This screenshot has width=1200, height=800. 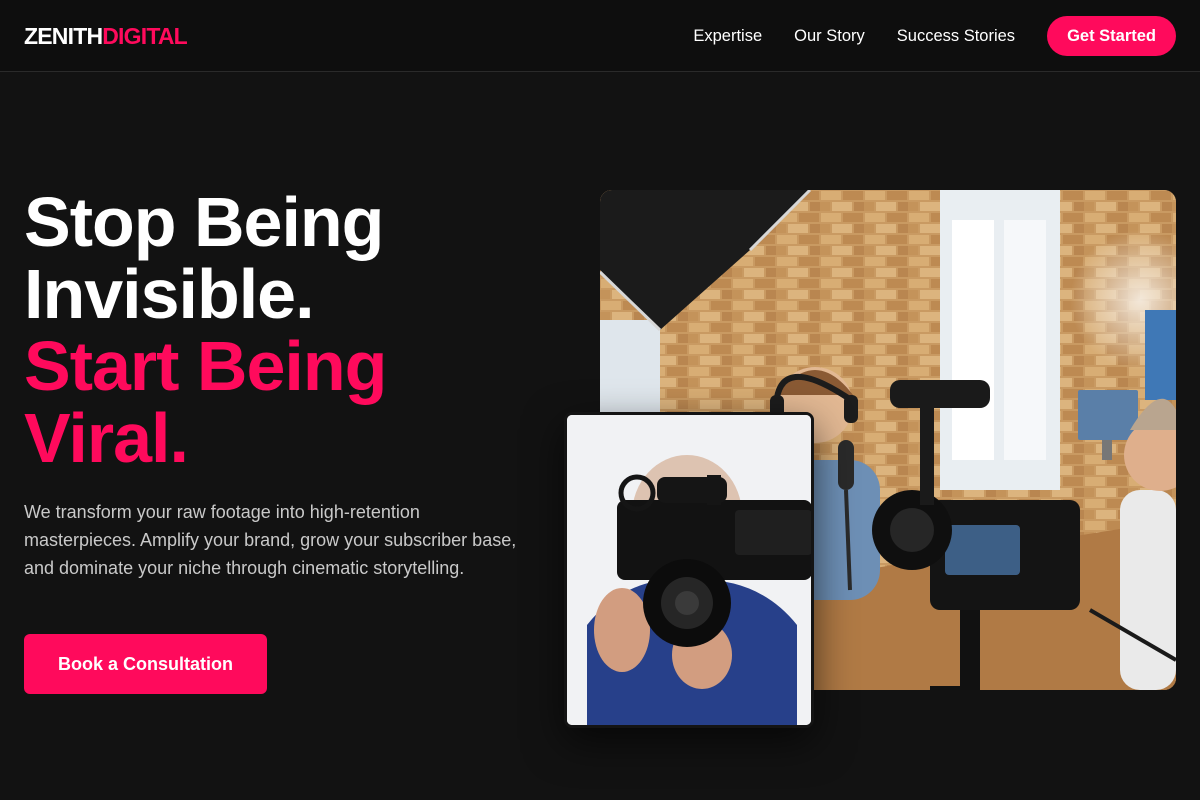 I want to click on nav-link-expertise: Expertise, so click(x=727, y=36).